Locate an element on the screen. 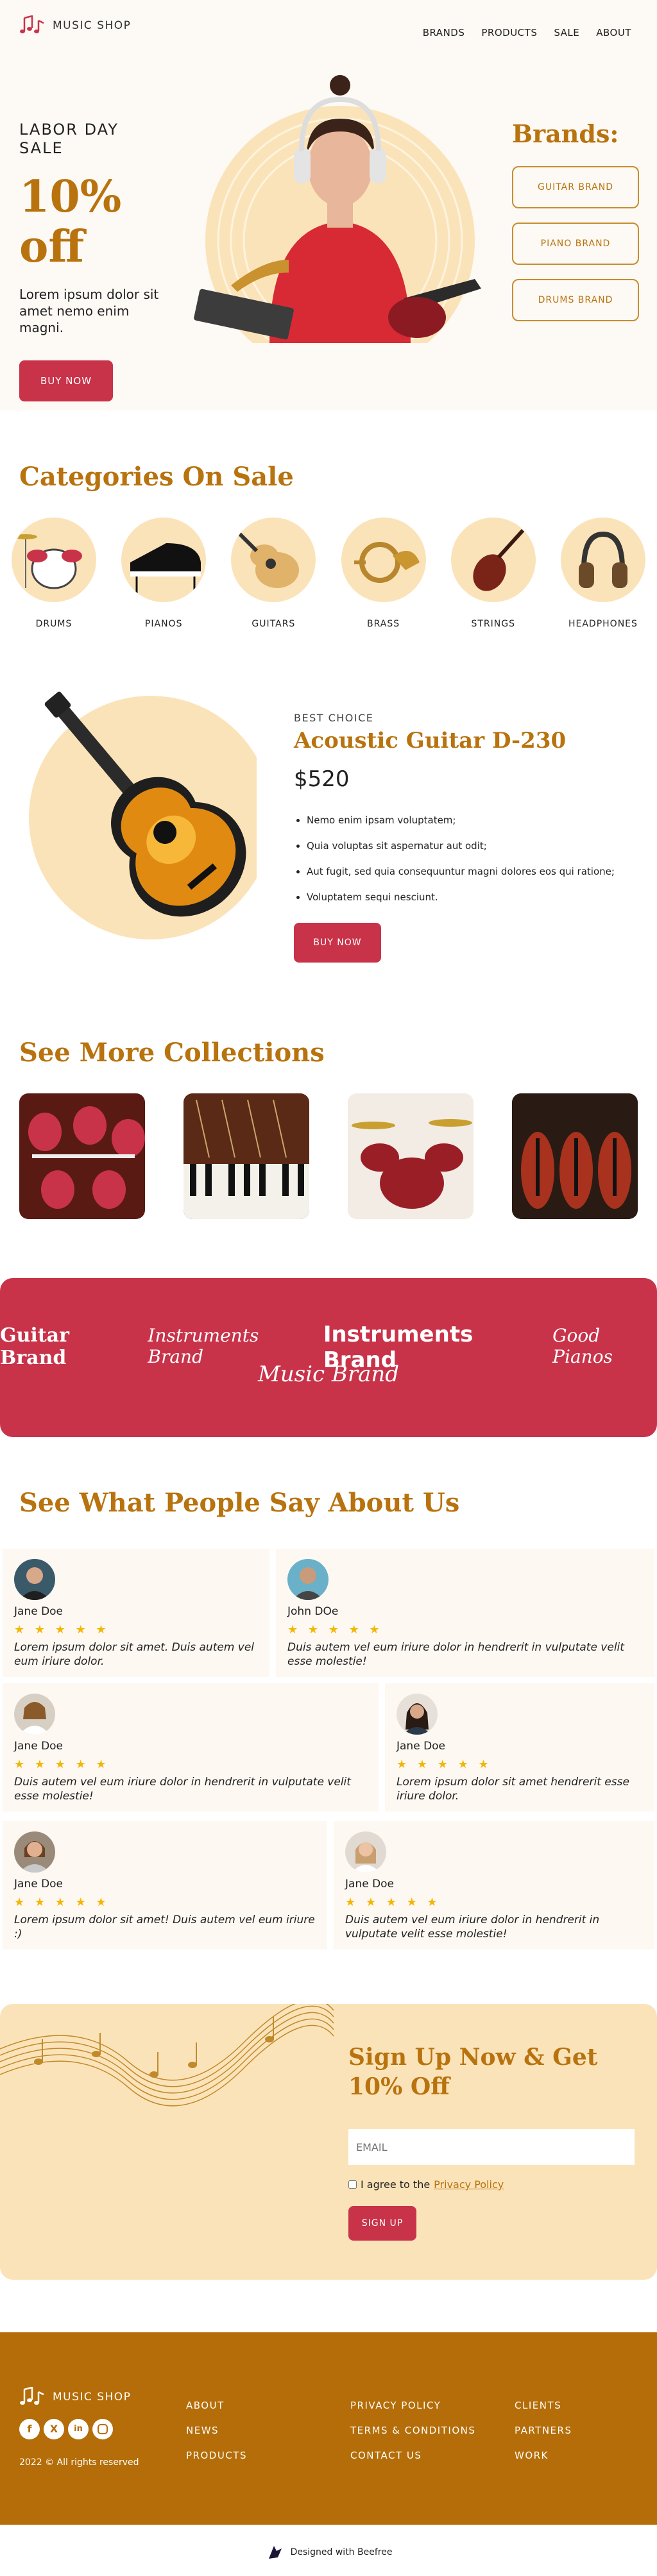  hero-line1: LABOR DAY is located at coordinates (69, 130).